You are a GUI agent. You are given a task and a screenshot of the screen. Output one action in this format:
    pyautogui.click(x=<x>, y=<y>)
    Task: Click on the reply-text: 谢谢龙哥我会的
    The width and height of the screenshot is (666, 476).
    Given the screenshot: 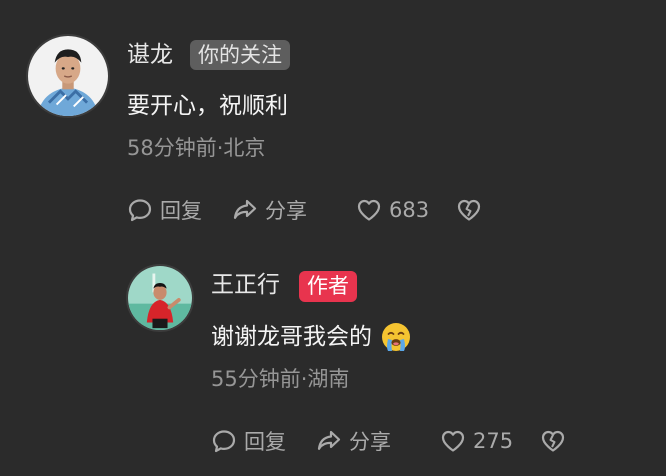 What is the action you would take?
    pyautogui.click(x=291, y=337)
    